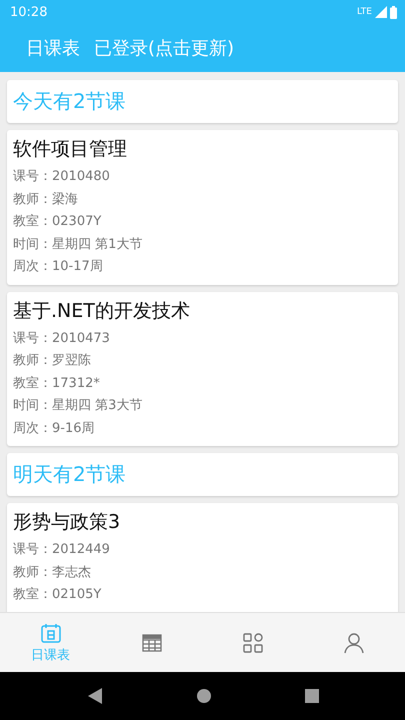 The height and width of the screenshot is (720, 405). Describe the element at coordinates (57, 383) in the screenshot. I see `course-detail: 教室：17312*` at that location.